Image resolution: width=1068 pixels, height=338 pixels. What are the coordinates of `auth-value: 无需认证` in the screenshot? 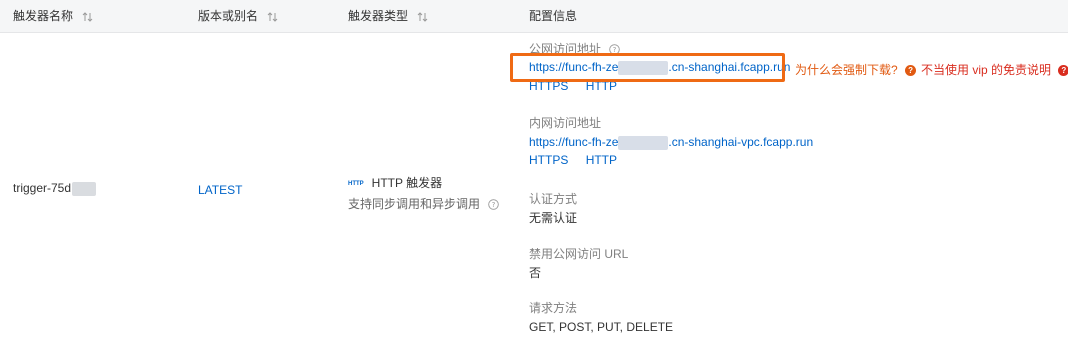 It's located at (553, 218).